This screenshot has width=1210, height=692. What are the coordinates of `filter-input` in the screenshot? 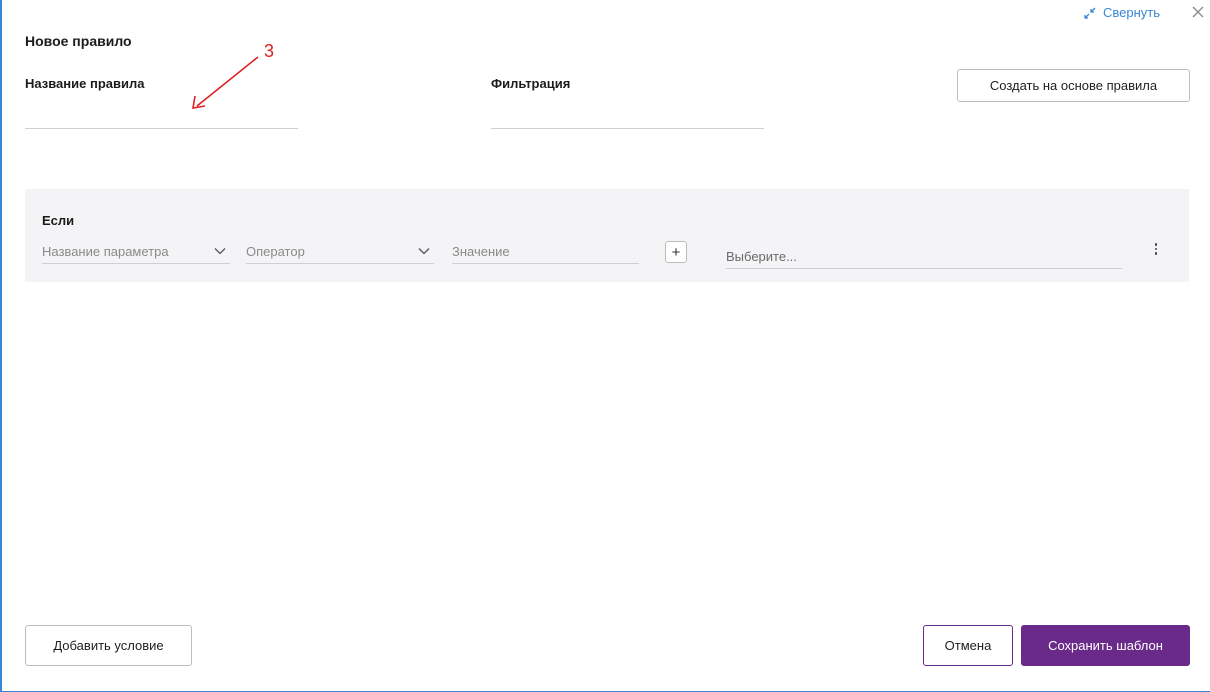 It's located at (627, 116).